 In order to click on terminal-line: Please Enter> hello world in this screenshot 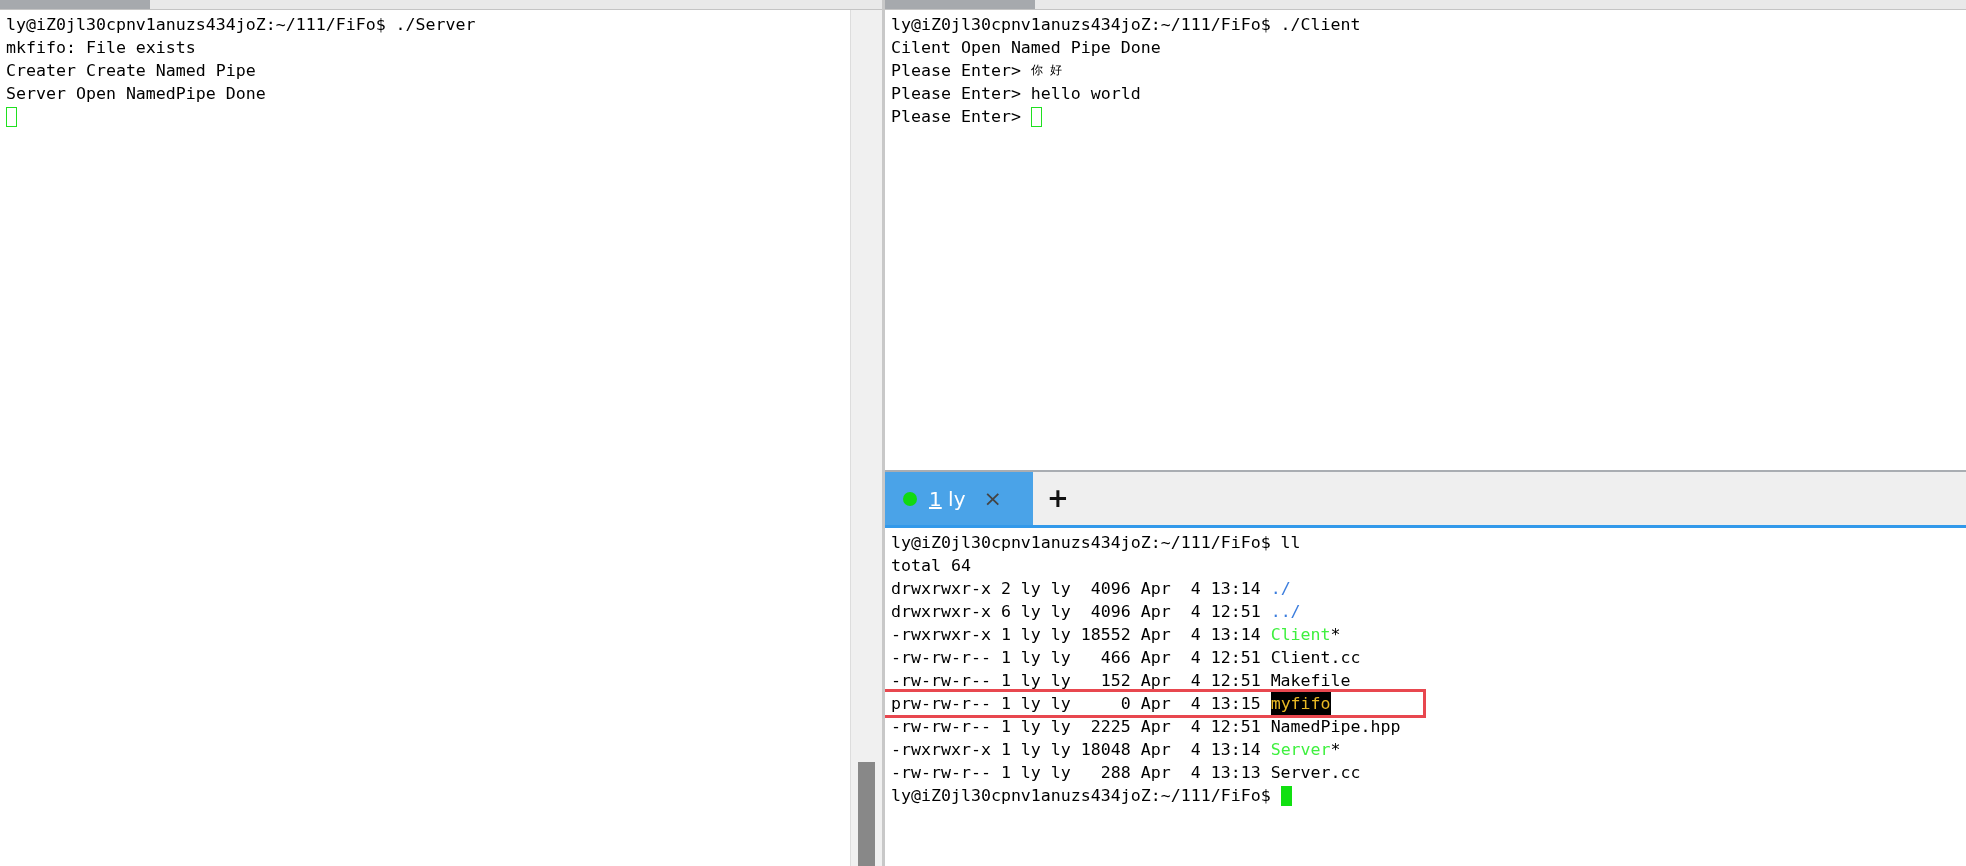, I will do `click(1016, 94)`.